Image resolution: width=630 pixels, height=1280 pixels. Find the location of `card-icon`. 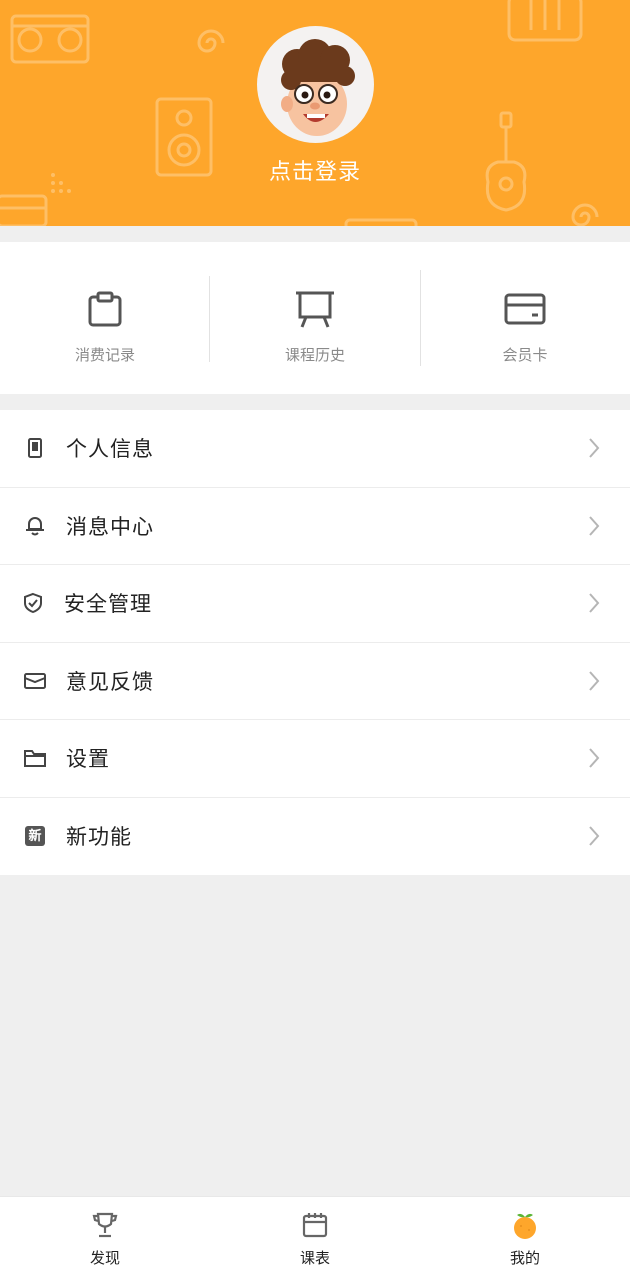

card-icon is located at coordinates (525, 309).